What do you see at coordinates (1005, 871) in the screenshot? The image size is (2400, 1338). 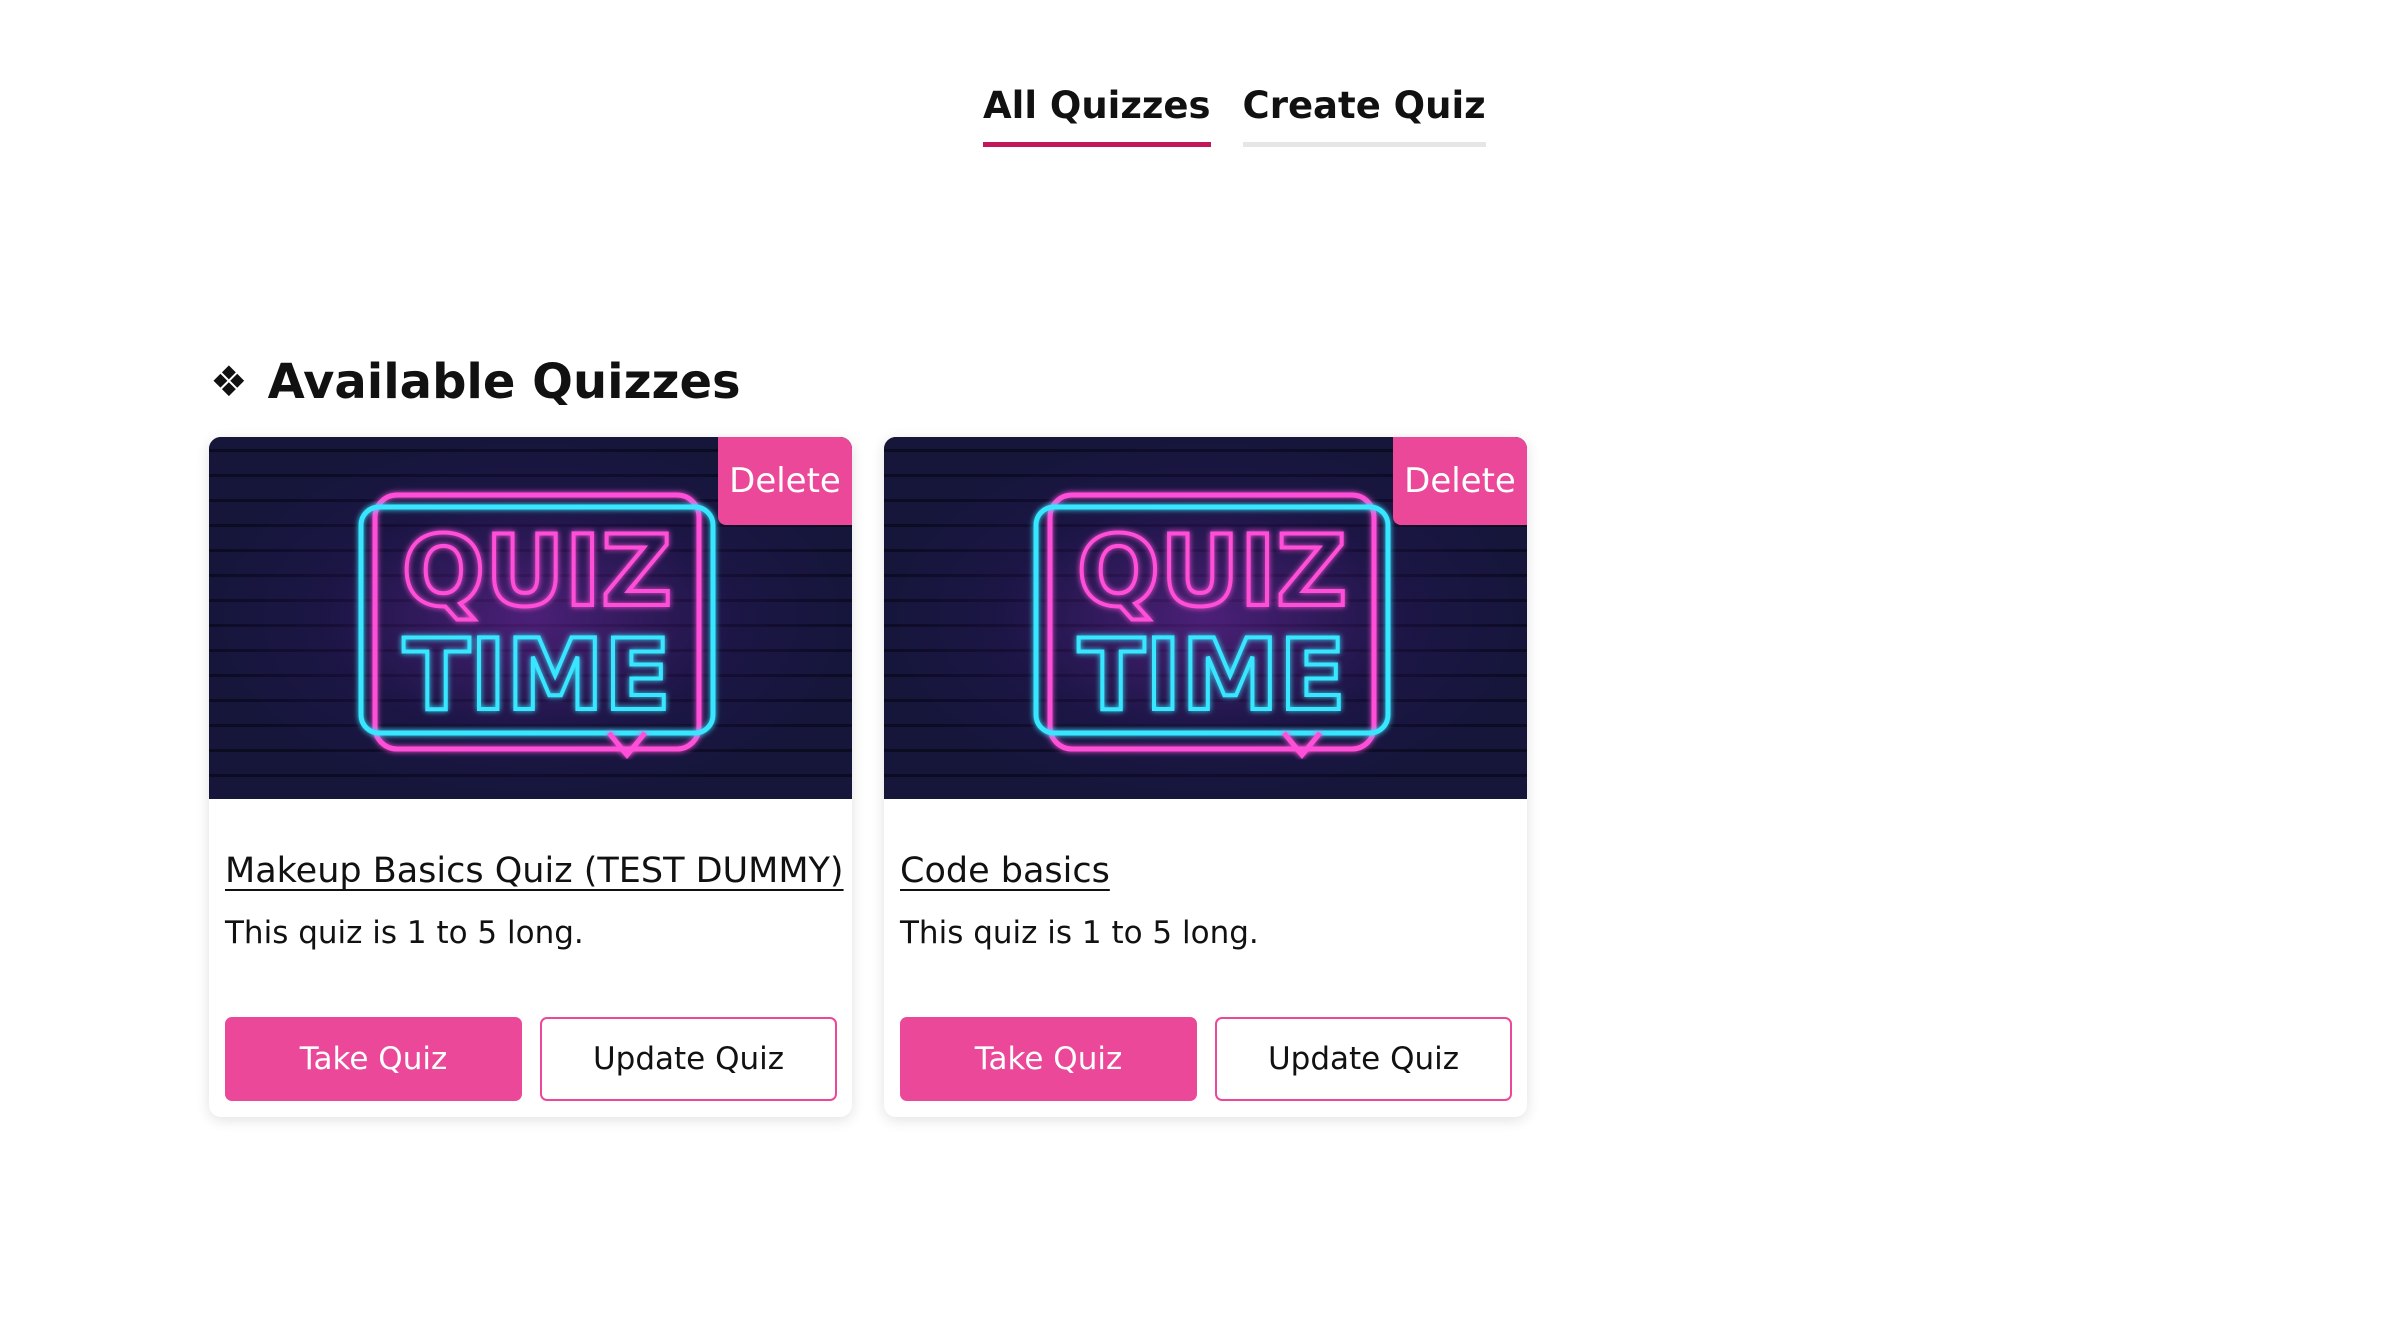 I see `quiz-title-link: Code basics` at bounding box center [1005, 871].